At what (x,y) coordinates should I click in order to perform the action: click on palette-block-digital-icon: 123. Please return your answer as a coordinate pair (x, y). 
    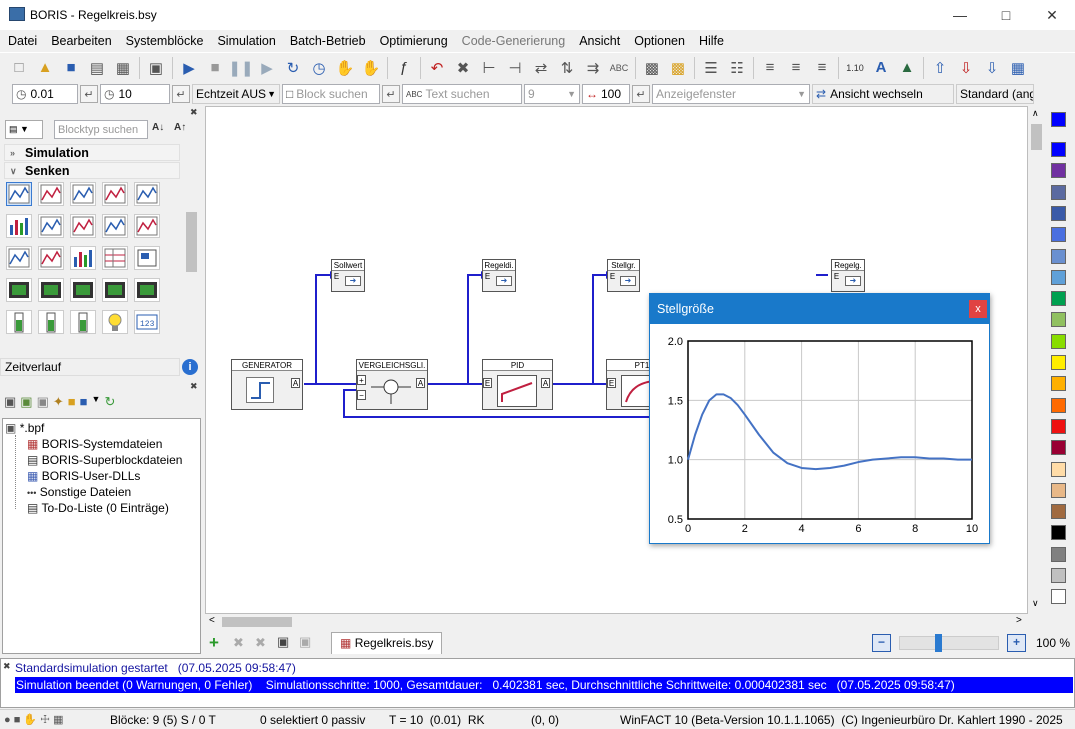
    Looking at the image, I should click on (147, 322).